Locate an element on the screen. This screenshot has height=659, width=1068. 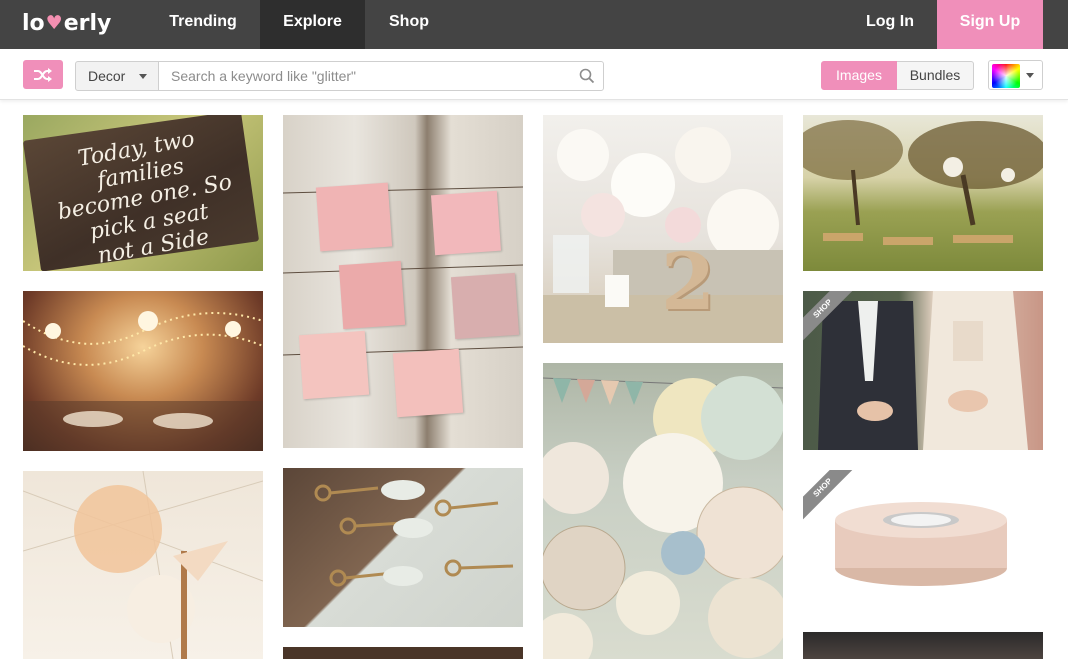
signup-button: Sign Up is located at coordinates (990, 24).